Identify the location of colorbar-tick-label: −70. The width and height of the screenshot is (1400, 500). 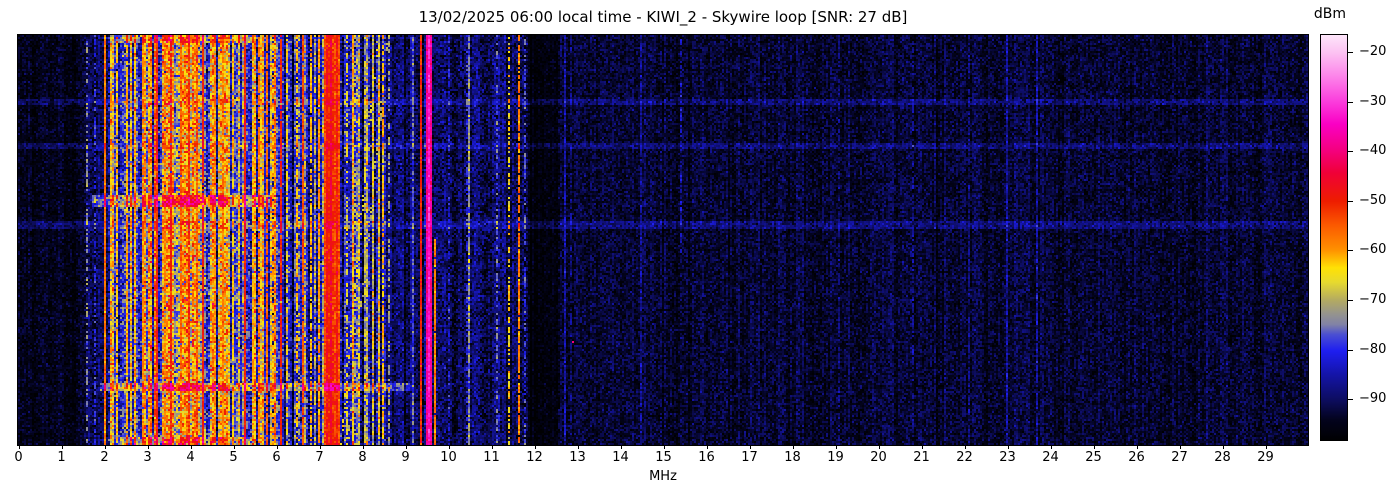
(1373, 300).